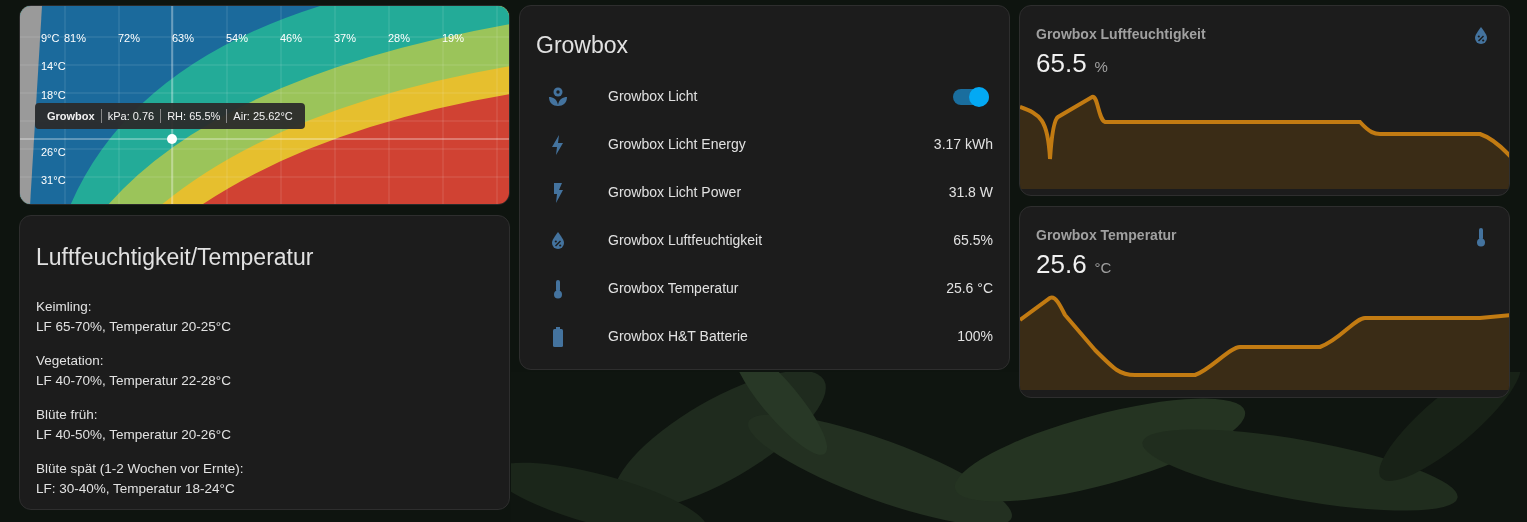 This screenshot has width=1527, height=522. I want to click on unit-label: %, so click(1101, 67).